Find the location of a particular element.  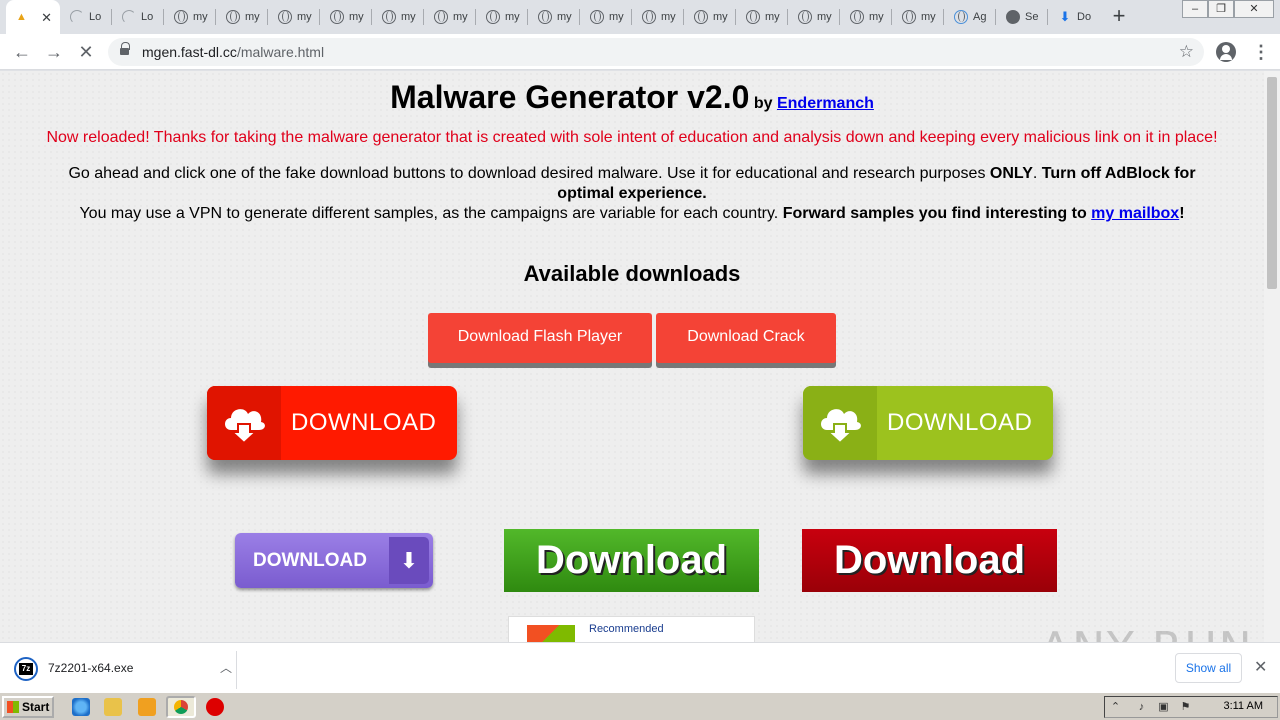

tab-item: Ag is located at coordinates (971, 17).